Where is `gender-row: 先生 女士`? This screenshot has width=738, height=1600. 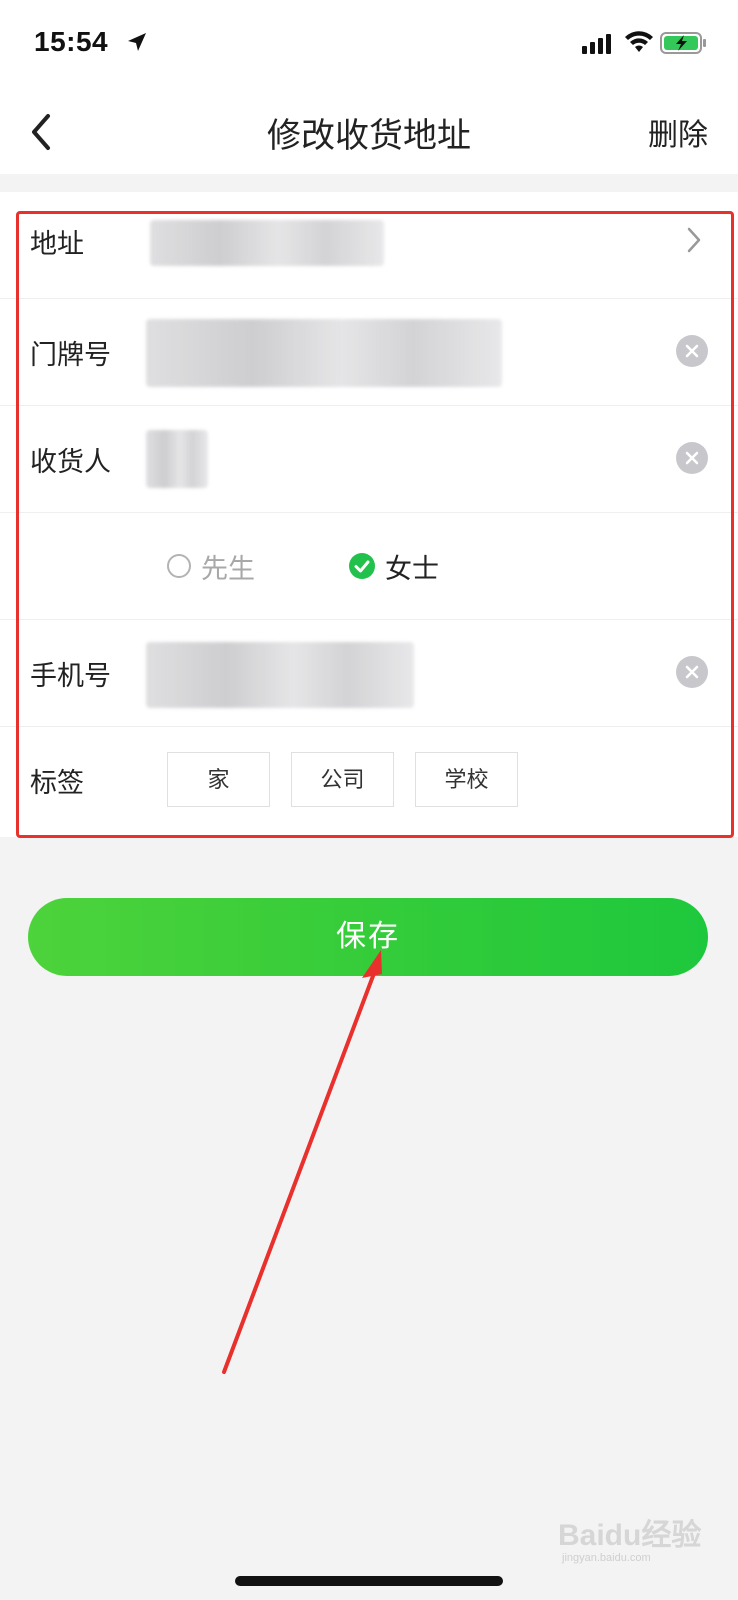 gender-row: 先生 女士 is located at coordinates (369, 566).